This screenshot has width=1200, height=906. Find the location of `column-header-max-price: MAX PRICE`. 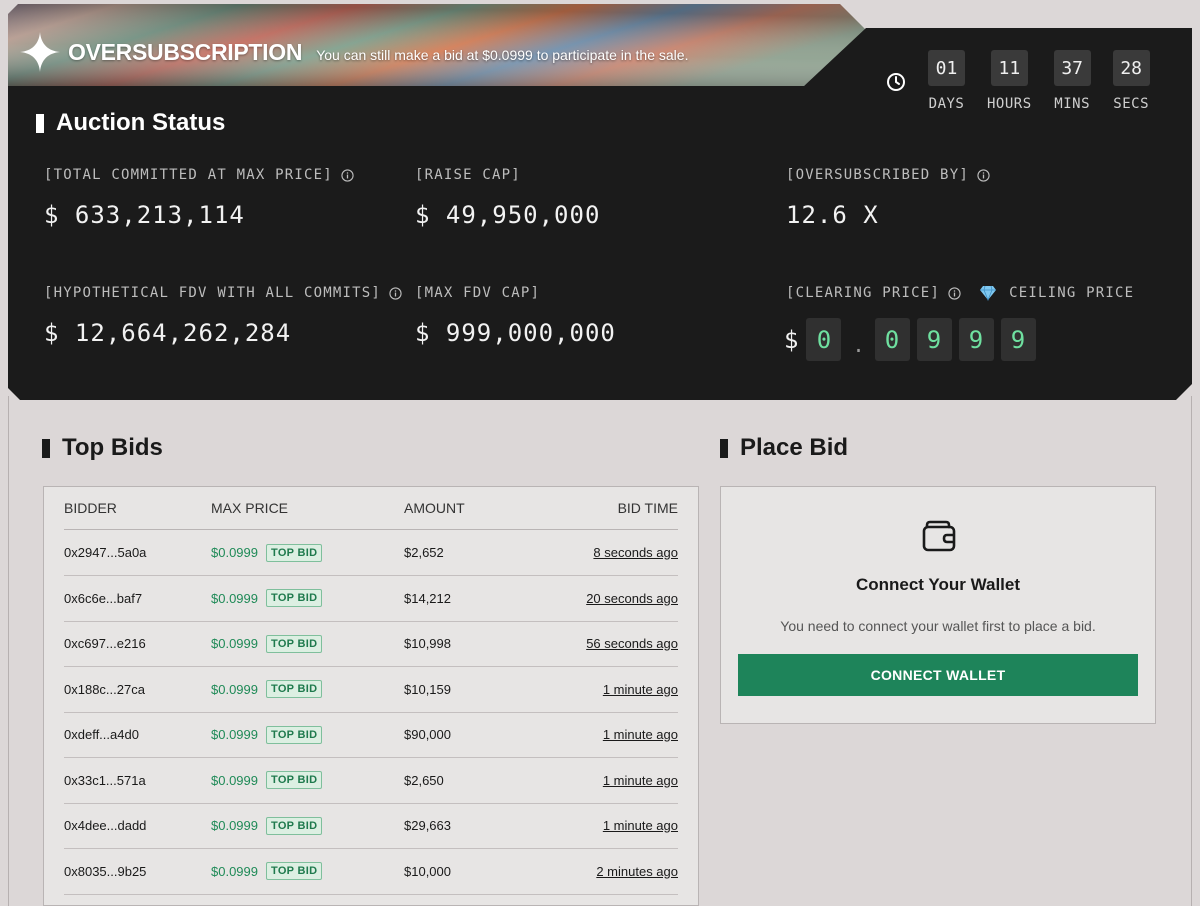

column-header-max-price: MAX PRICE is located at coordinates (250, 508).